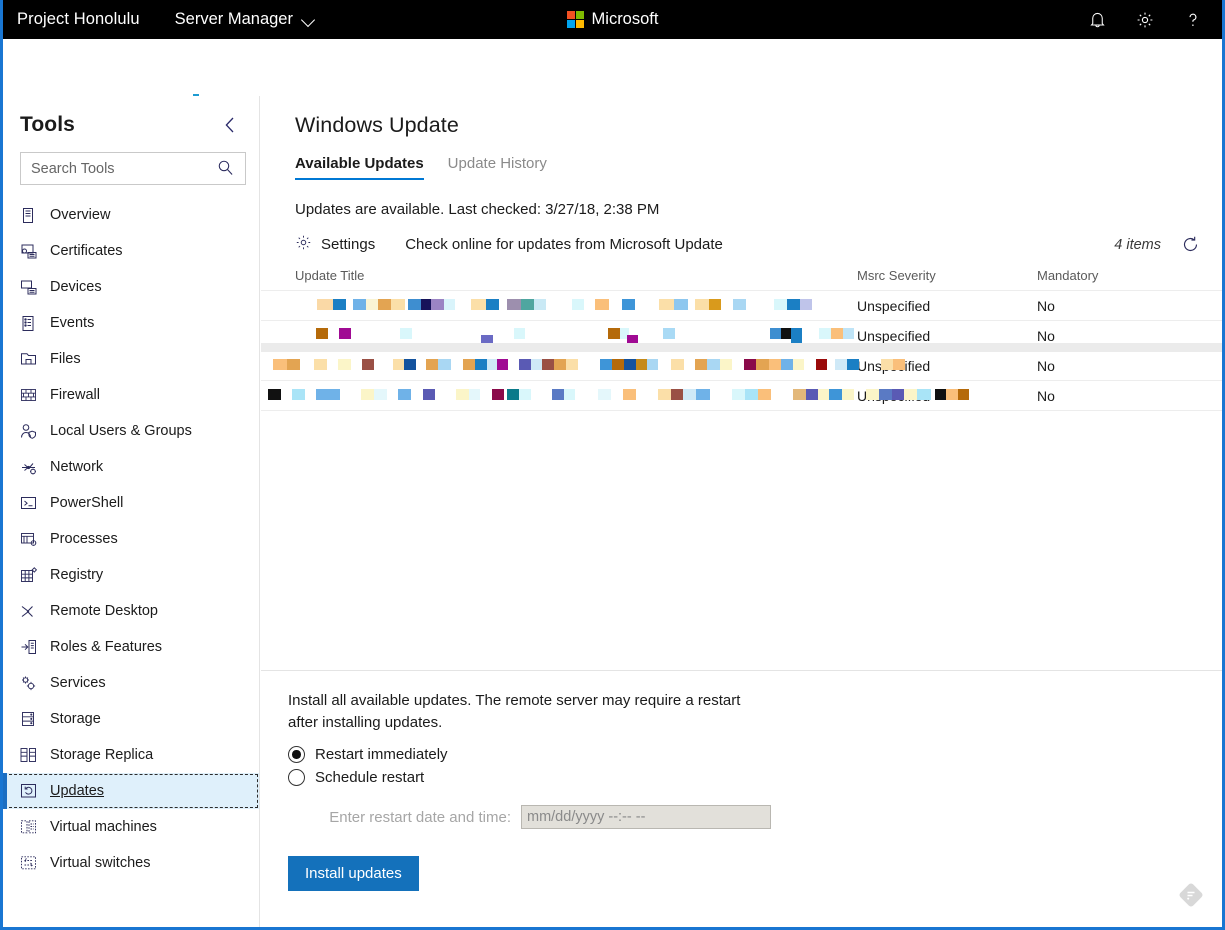 The width and height of the screenshot is (1225, 930). What do you see at coordinates (78, 683) in the screenshot?
I see `sidebar-item-label: Services` at bounding box center [78, 683].